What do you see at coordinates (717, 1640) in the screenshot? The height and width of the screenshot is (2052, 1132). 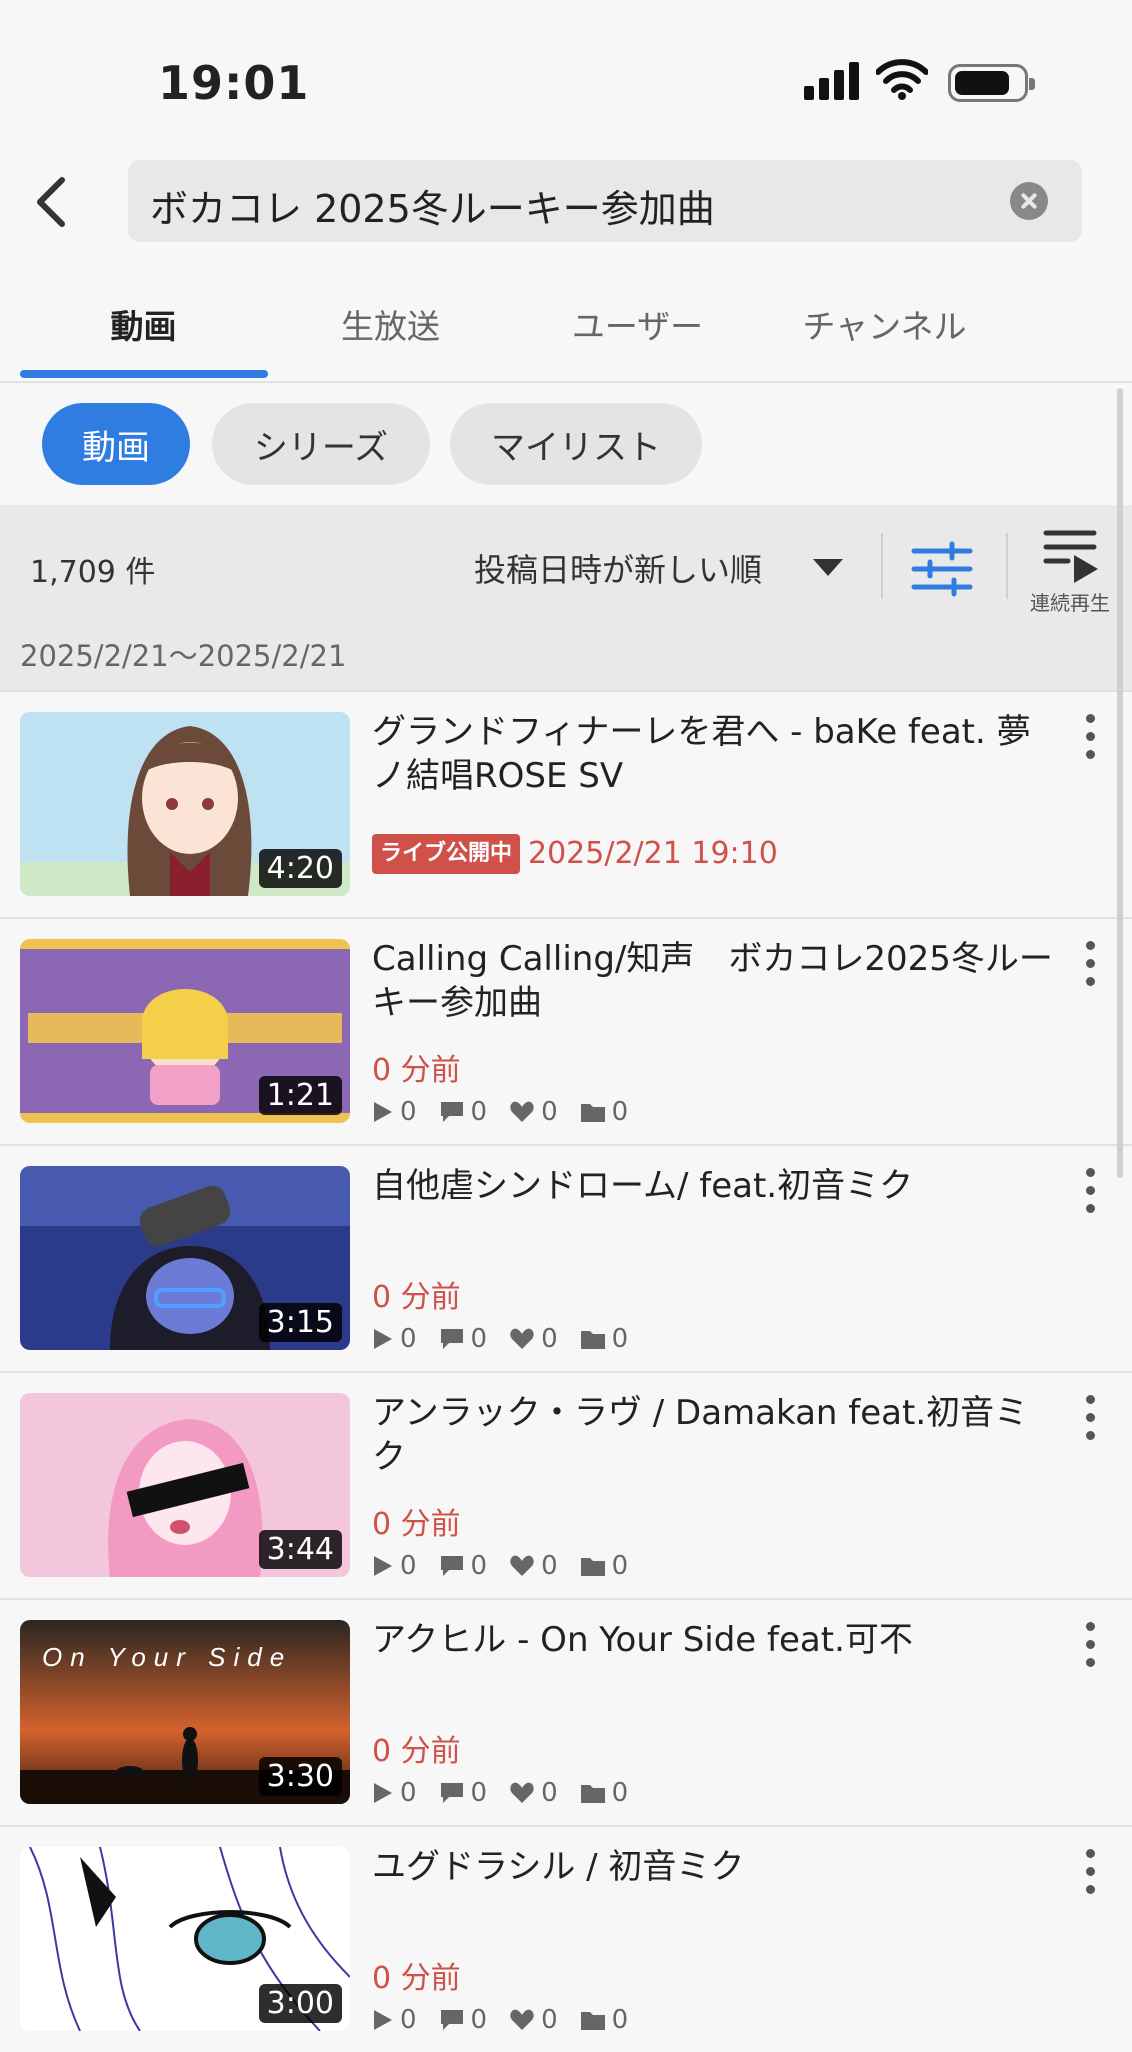 I see `video-title: アクヒル - On Your Side feat.可不` at bounding box center [717, 1640].